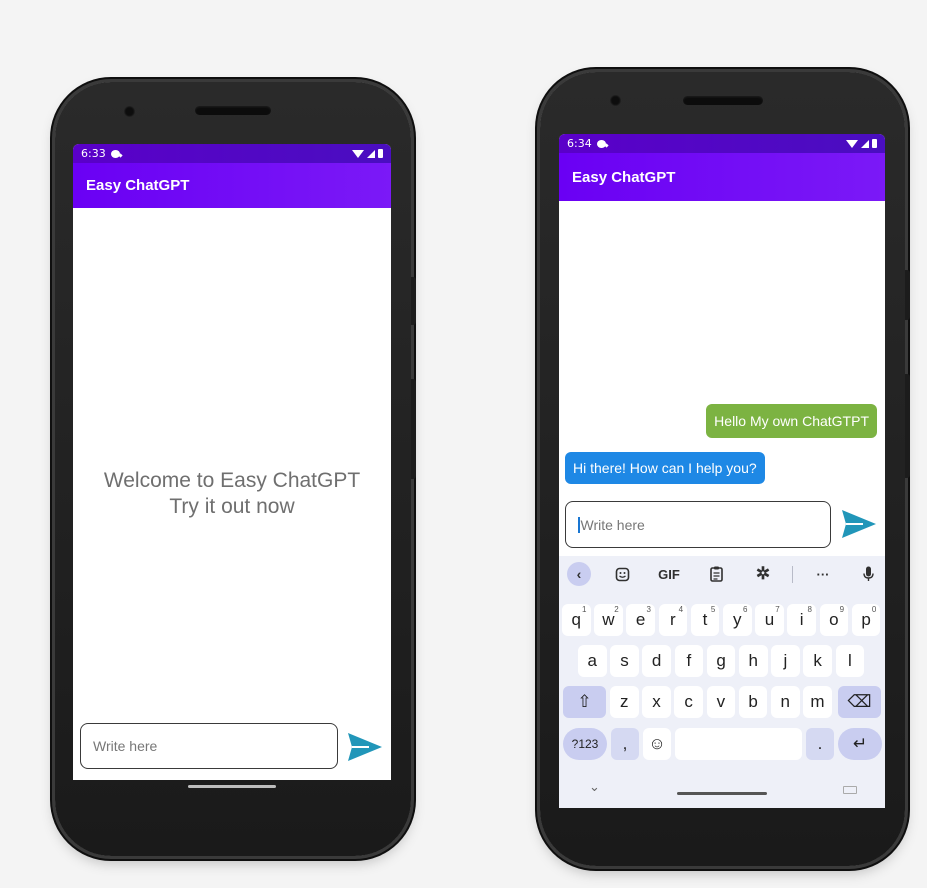  Describe the element at coordinates (850, 790) in the screenshot. I see `keyboard-switch-icon` at that location.